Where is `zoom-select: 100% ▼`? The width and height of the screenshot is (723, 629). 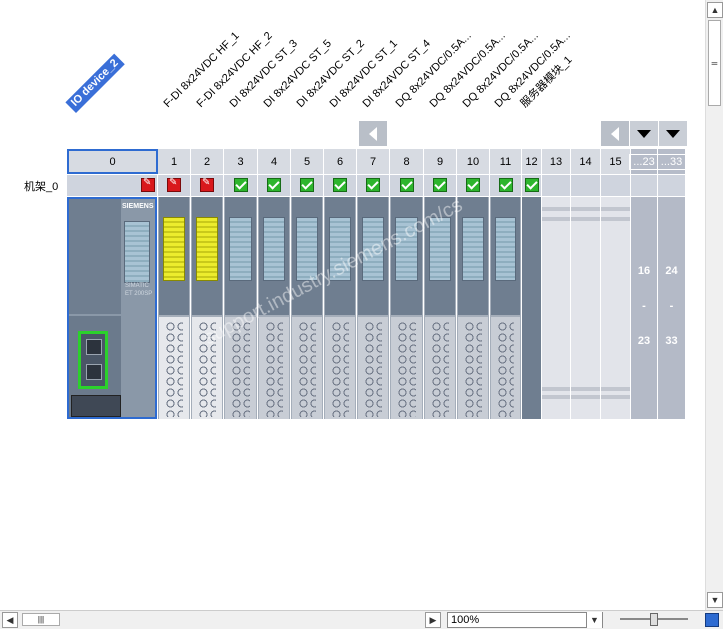
zoom-select: 100% ▼ is located at coordinates (525, 620).